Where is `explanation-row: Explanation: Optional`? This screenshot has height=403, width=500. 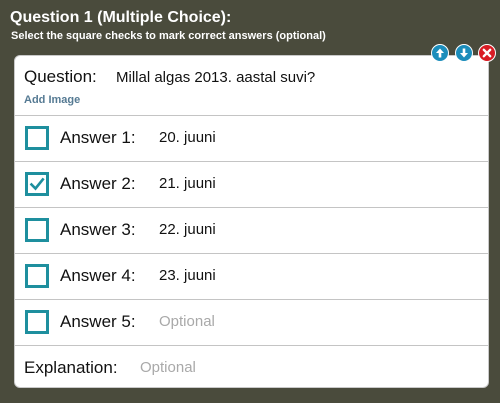
explanation-row: Explanation: Optional is located at coordinates (251, 366).